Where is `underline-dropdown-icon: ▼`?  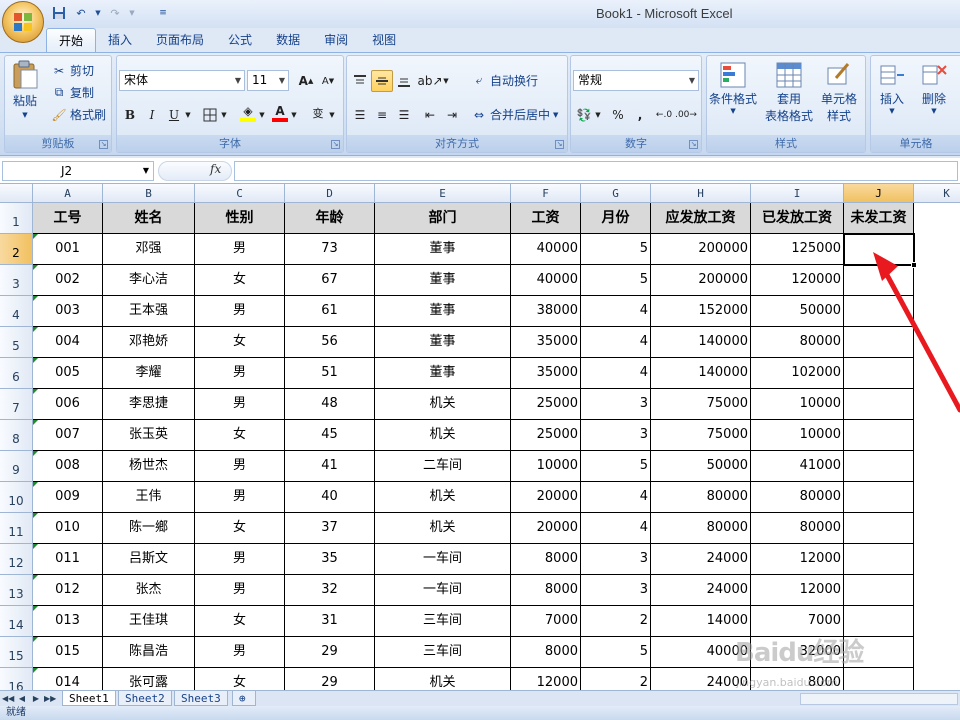 underline-dropdown-icon: ▼ is located at coordinates (188, 115).